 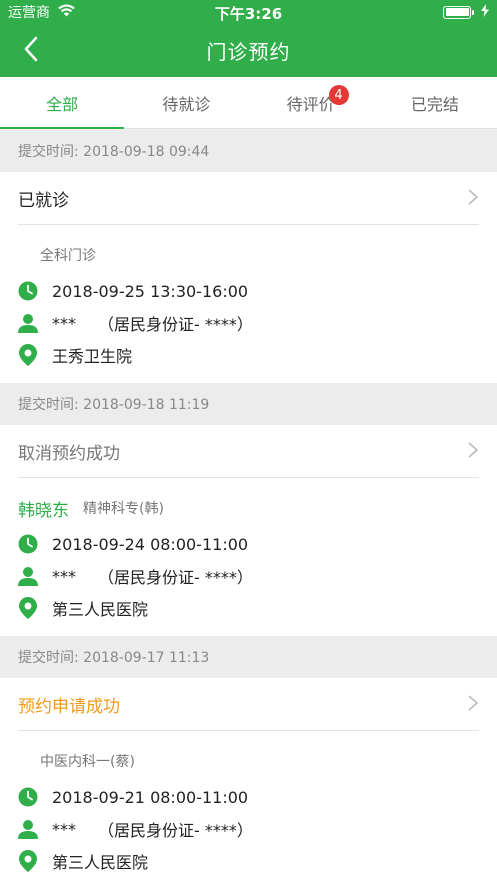 I want to click on department-name: 全科门诊, so click(x=68, y=256).